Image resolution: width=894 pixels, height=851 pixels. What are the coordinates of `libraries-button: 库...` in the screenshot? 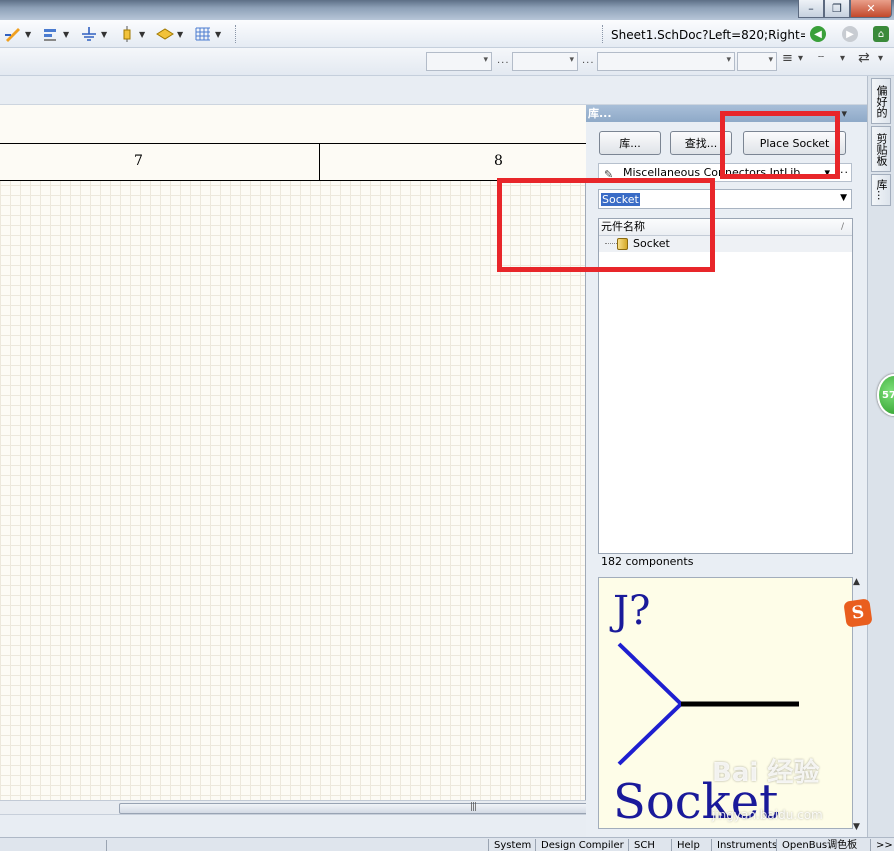 It's located at (630, 143).